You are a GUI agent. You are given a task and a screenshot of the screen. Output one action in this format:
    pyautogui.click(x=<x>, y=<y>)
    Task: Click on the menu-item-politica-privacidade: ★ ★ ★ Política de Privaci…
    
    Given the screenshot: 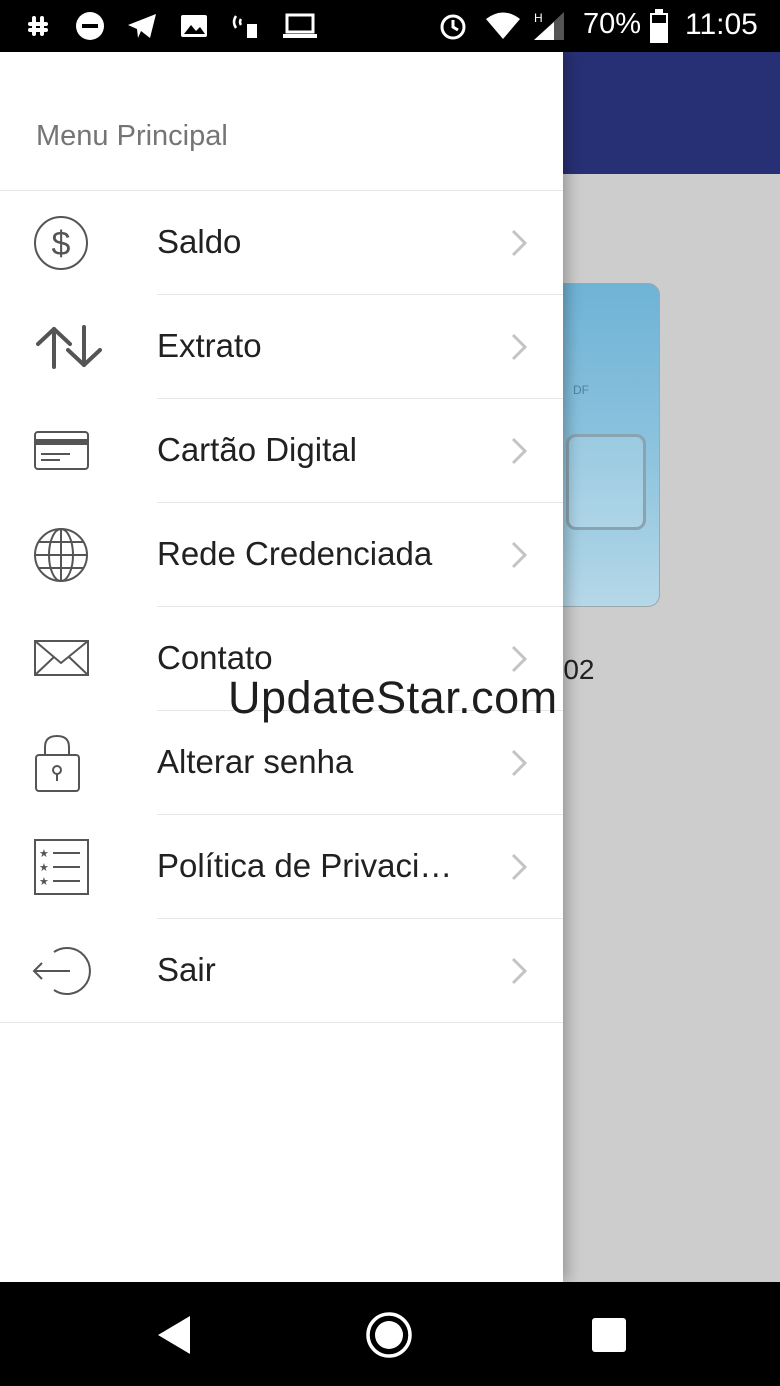 What is the action you would take?
    pyautogui.click(x=281, y=867)
    